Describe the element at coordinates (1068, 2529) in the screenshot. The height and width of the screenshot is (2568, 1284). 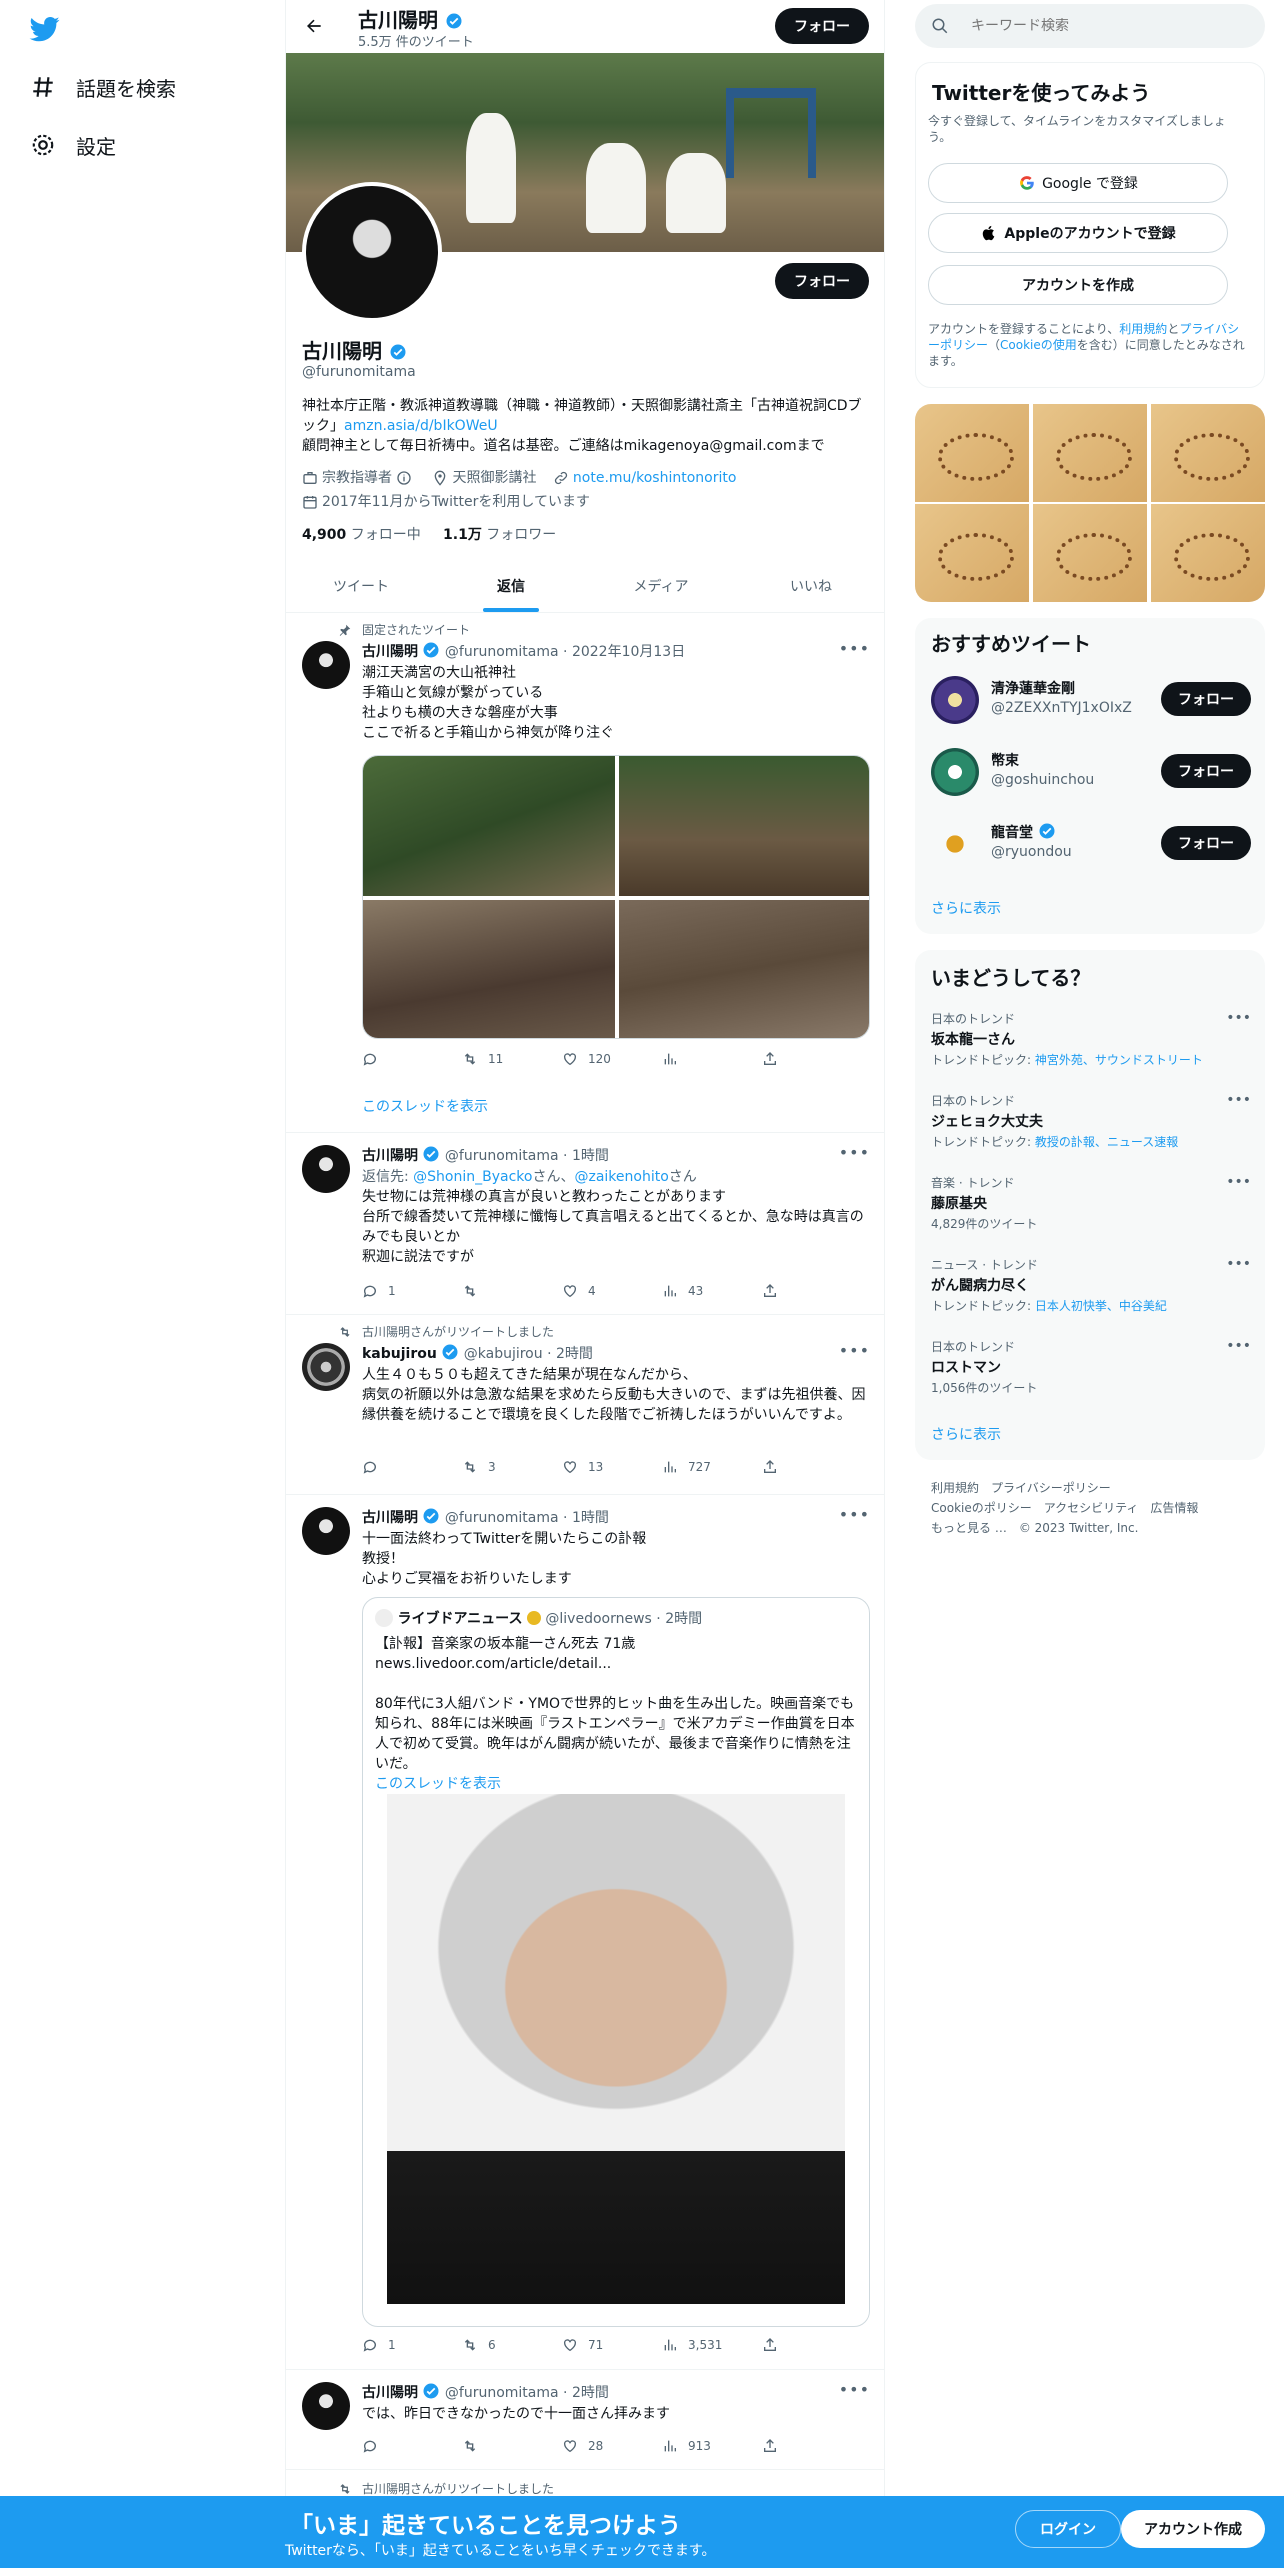
I see `login-button: ログイン` at that location.